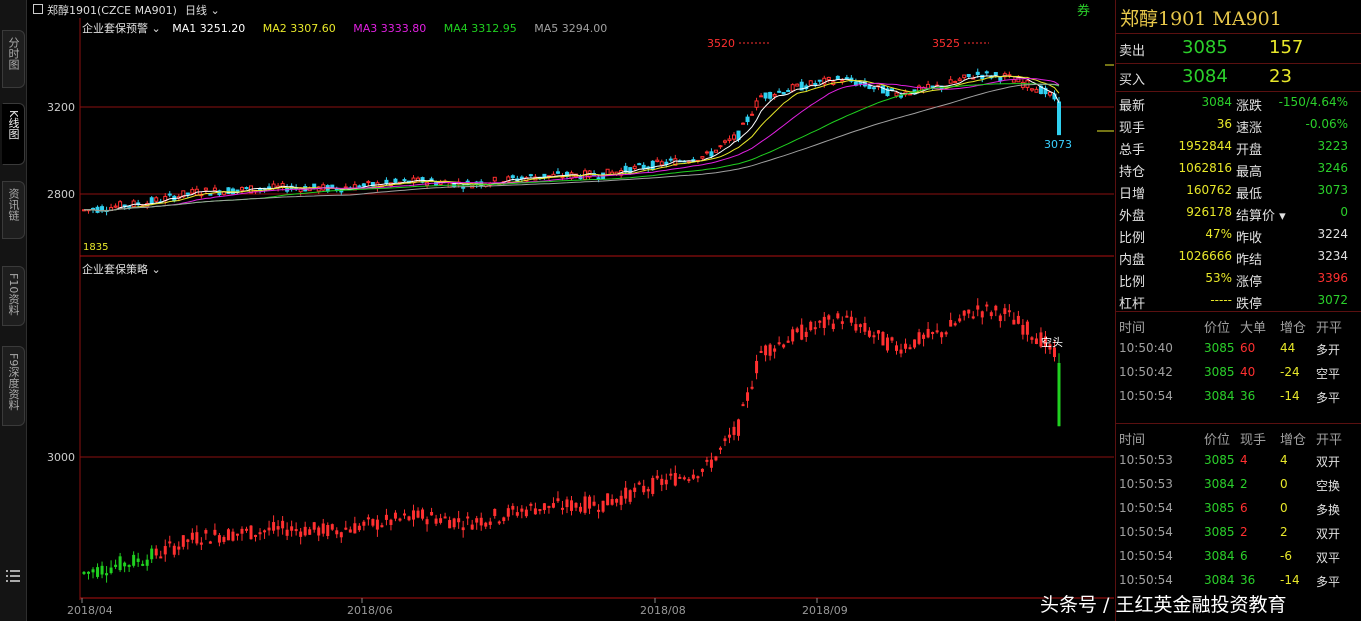 Image resolution: width=1361 pixels, height=621 pixels. I want to click on table-cell: -14, so click(1290, 396).